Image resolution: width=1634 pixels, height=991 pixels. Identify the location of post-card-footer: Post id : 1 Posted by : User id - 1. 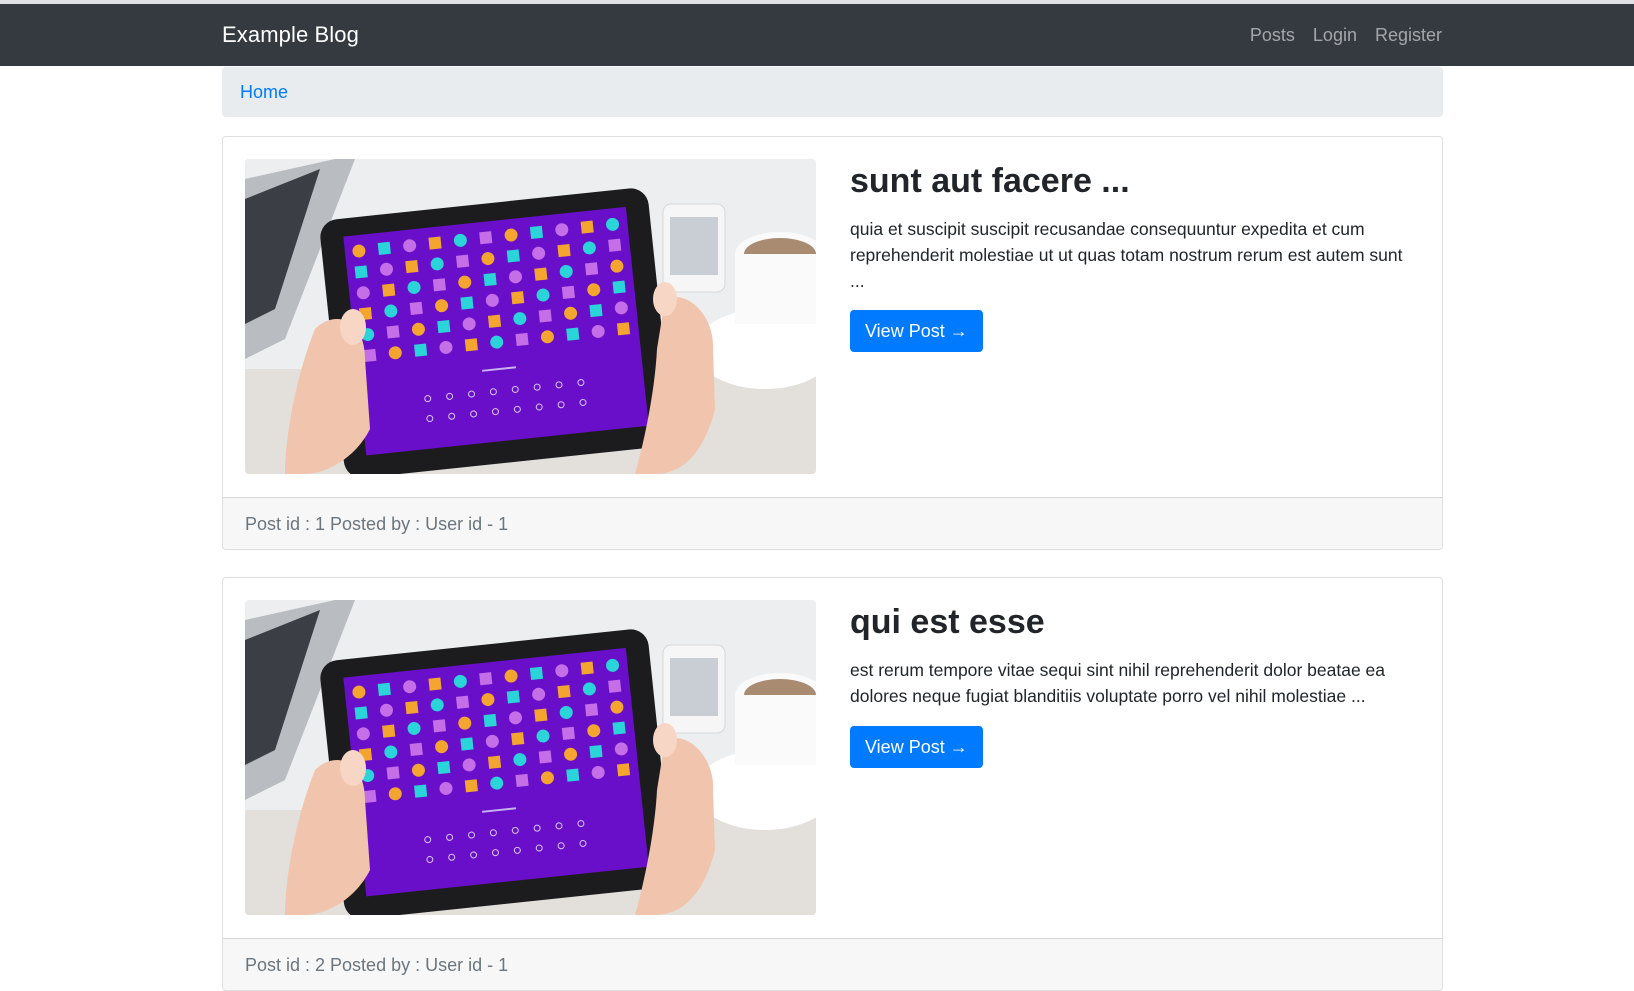
(832, 523).